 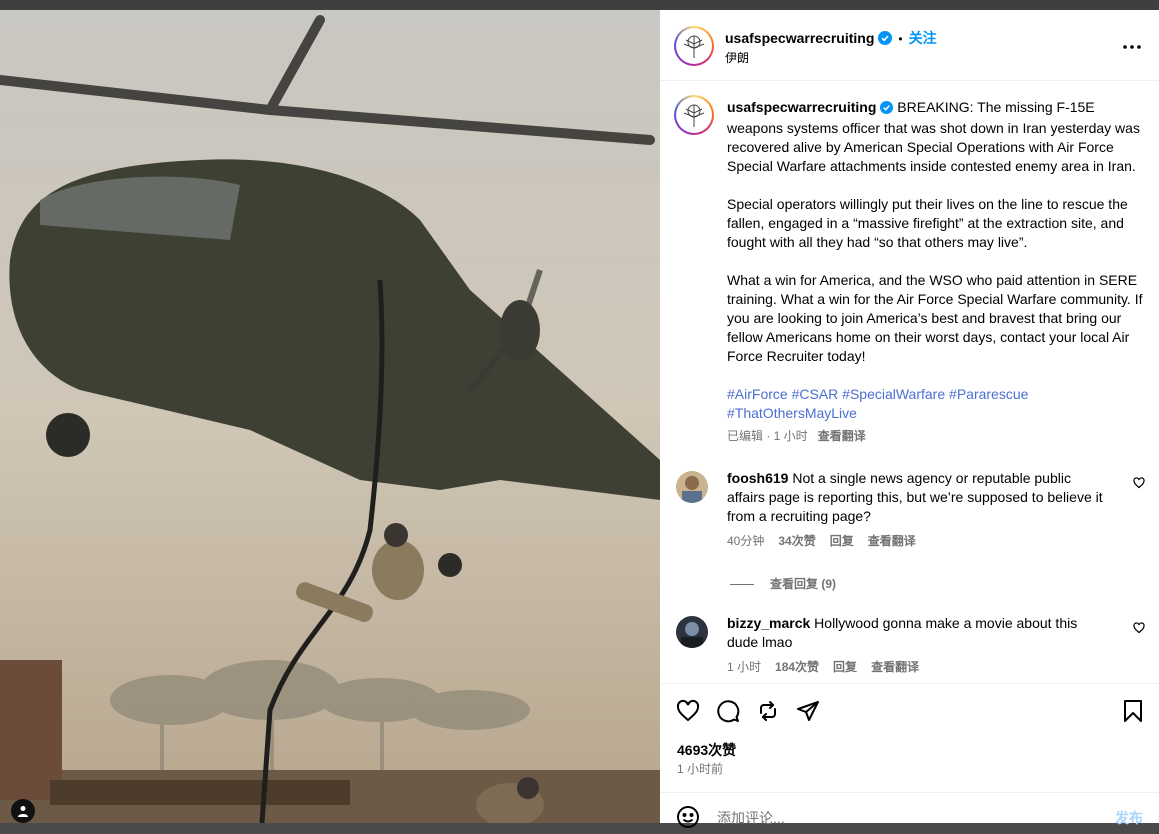 What do you see at coordinates (796, 541) in the screenshot?
I see `comment-likes: 34次赞` at bounding box center [796, 541].